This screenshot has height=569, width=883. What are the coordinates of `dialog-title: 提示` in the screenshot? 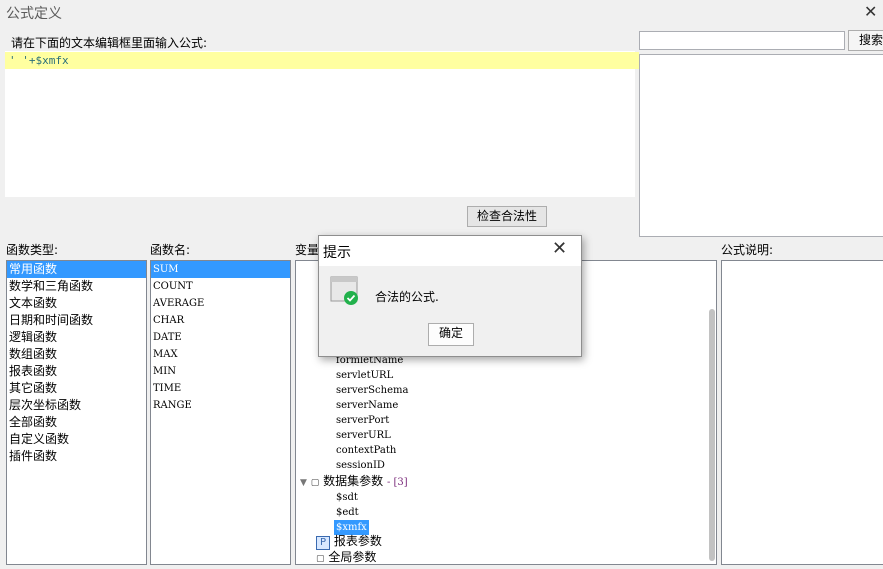 It's located at (337, 253).